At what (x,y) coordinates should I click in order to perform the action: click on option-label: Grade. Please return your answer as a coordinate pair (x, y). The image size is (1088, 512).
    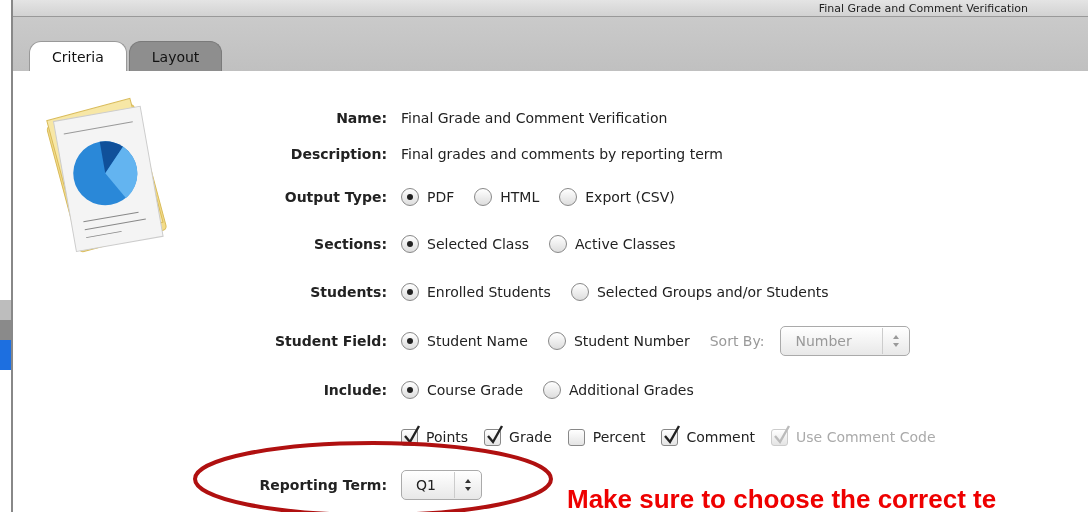
    Looking at the image, I should click on (530, 437).